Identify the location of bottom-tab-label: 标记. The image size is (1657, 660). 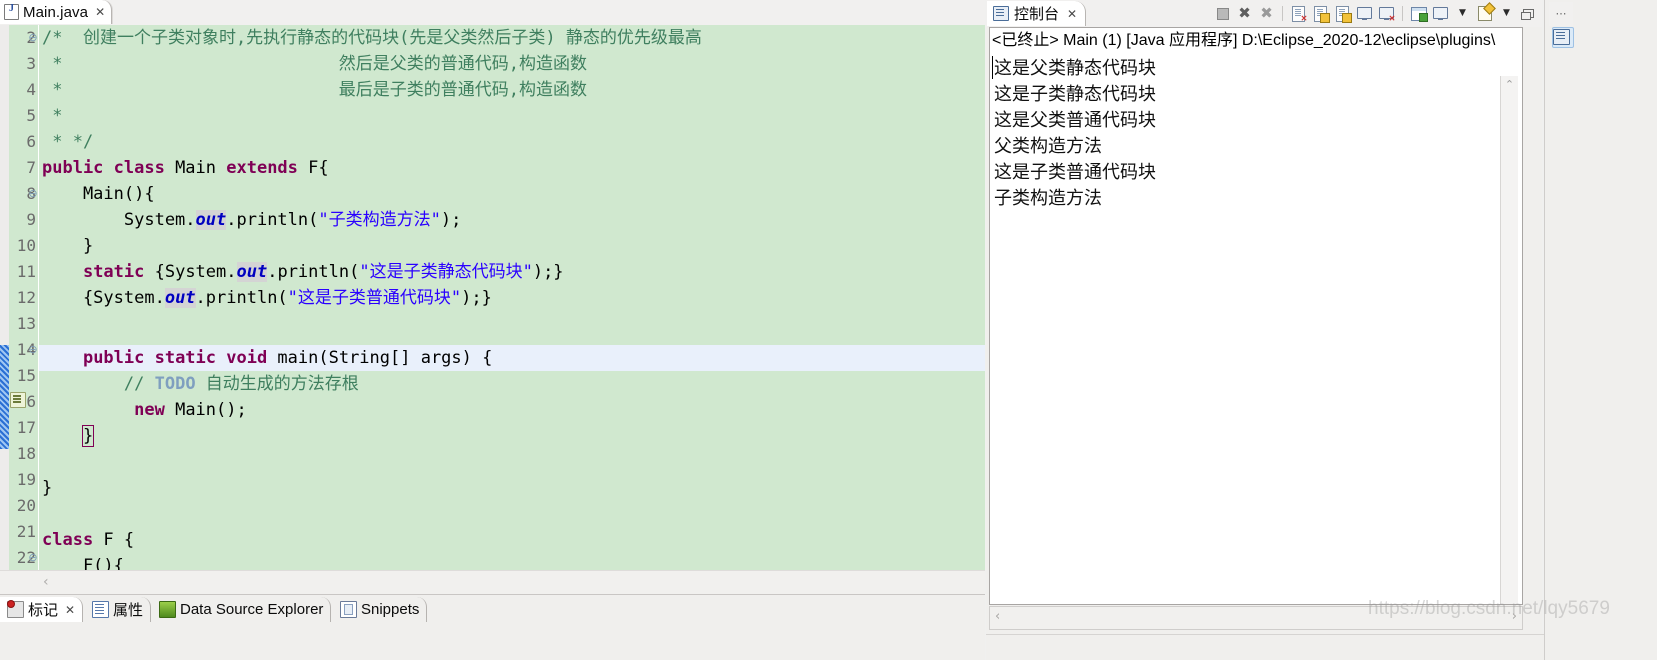
(43, 610).